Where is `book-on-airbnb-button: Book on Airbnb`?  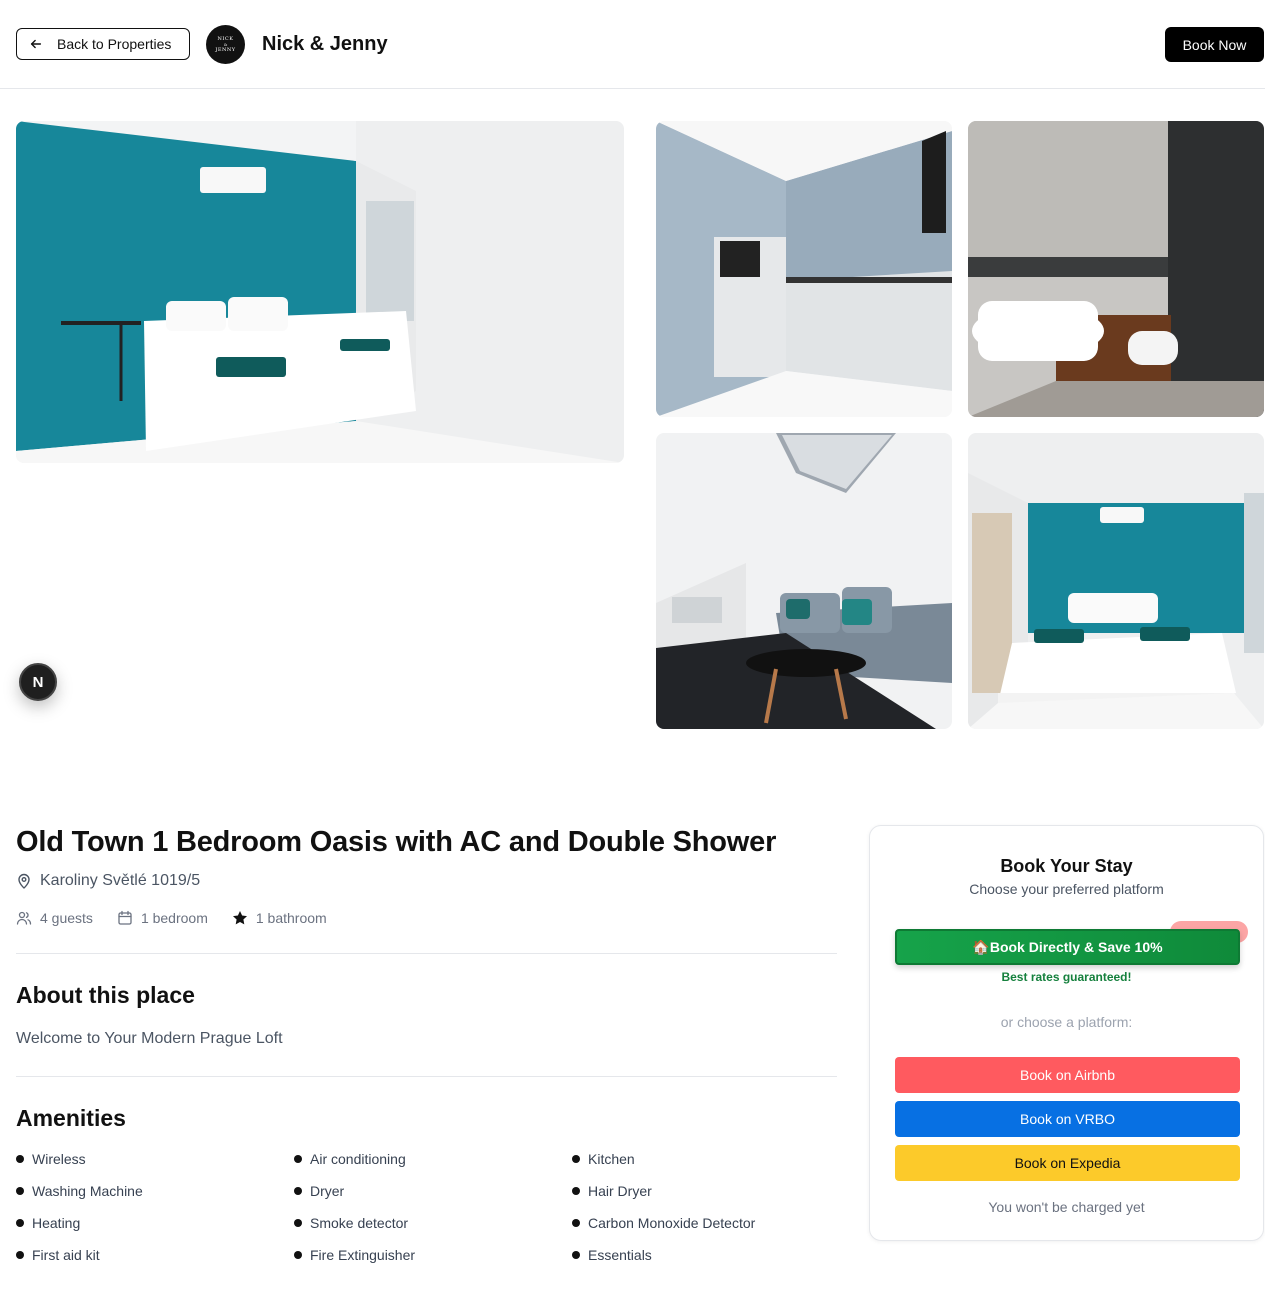
book-on-airbnb-button: Book on Airbnb is located at coordinates (1067, 1075).